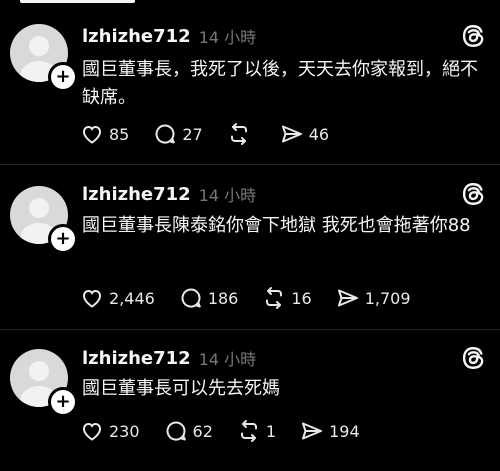 Image resolution: width=500 pixels, height=471 pixels. I want to click on comment-button: 186, so click(209, 298).